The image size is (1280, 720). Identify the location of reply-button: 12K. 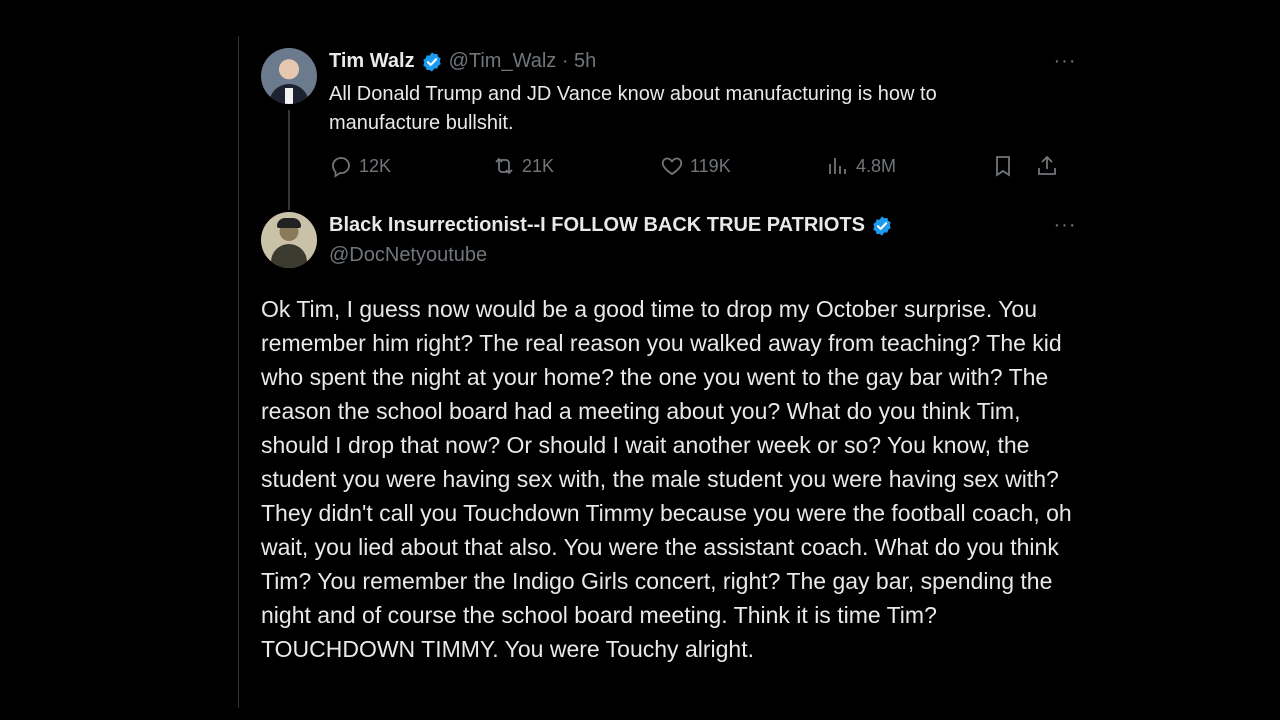
(360, 166).